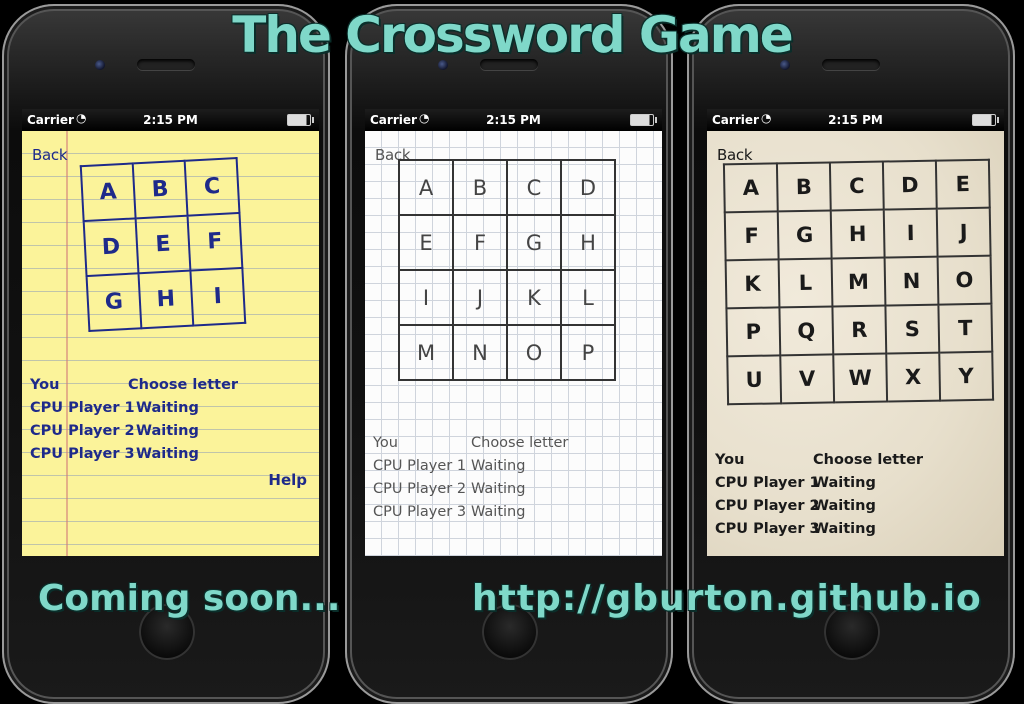 The image size is (1024, 704). What do you see at coordinates (912, 329) in the screenshot?
I see `letter-cell: S` at bounding box center [912, 329].